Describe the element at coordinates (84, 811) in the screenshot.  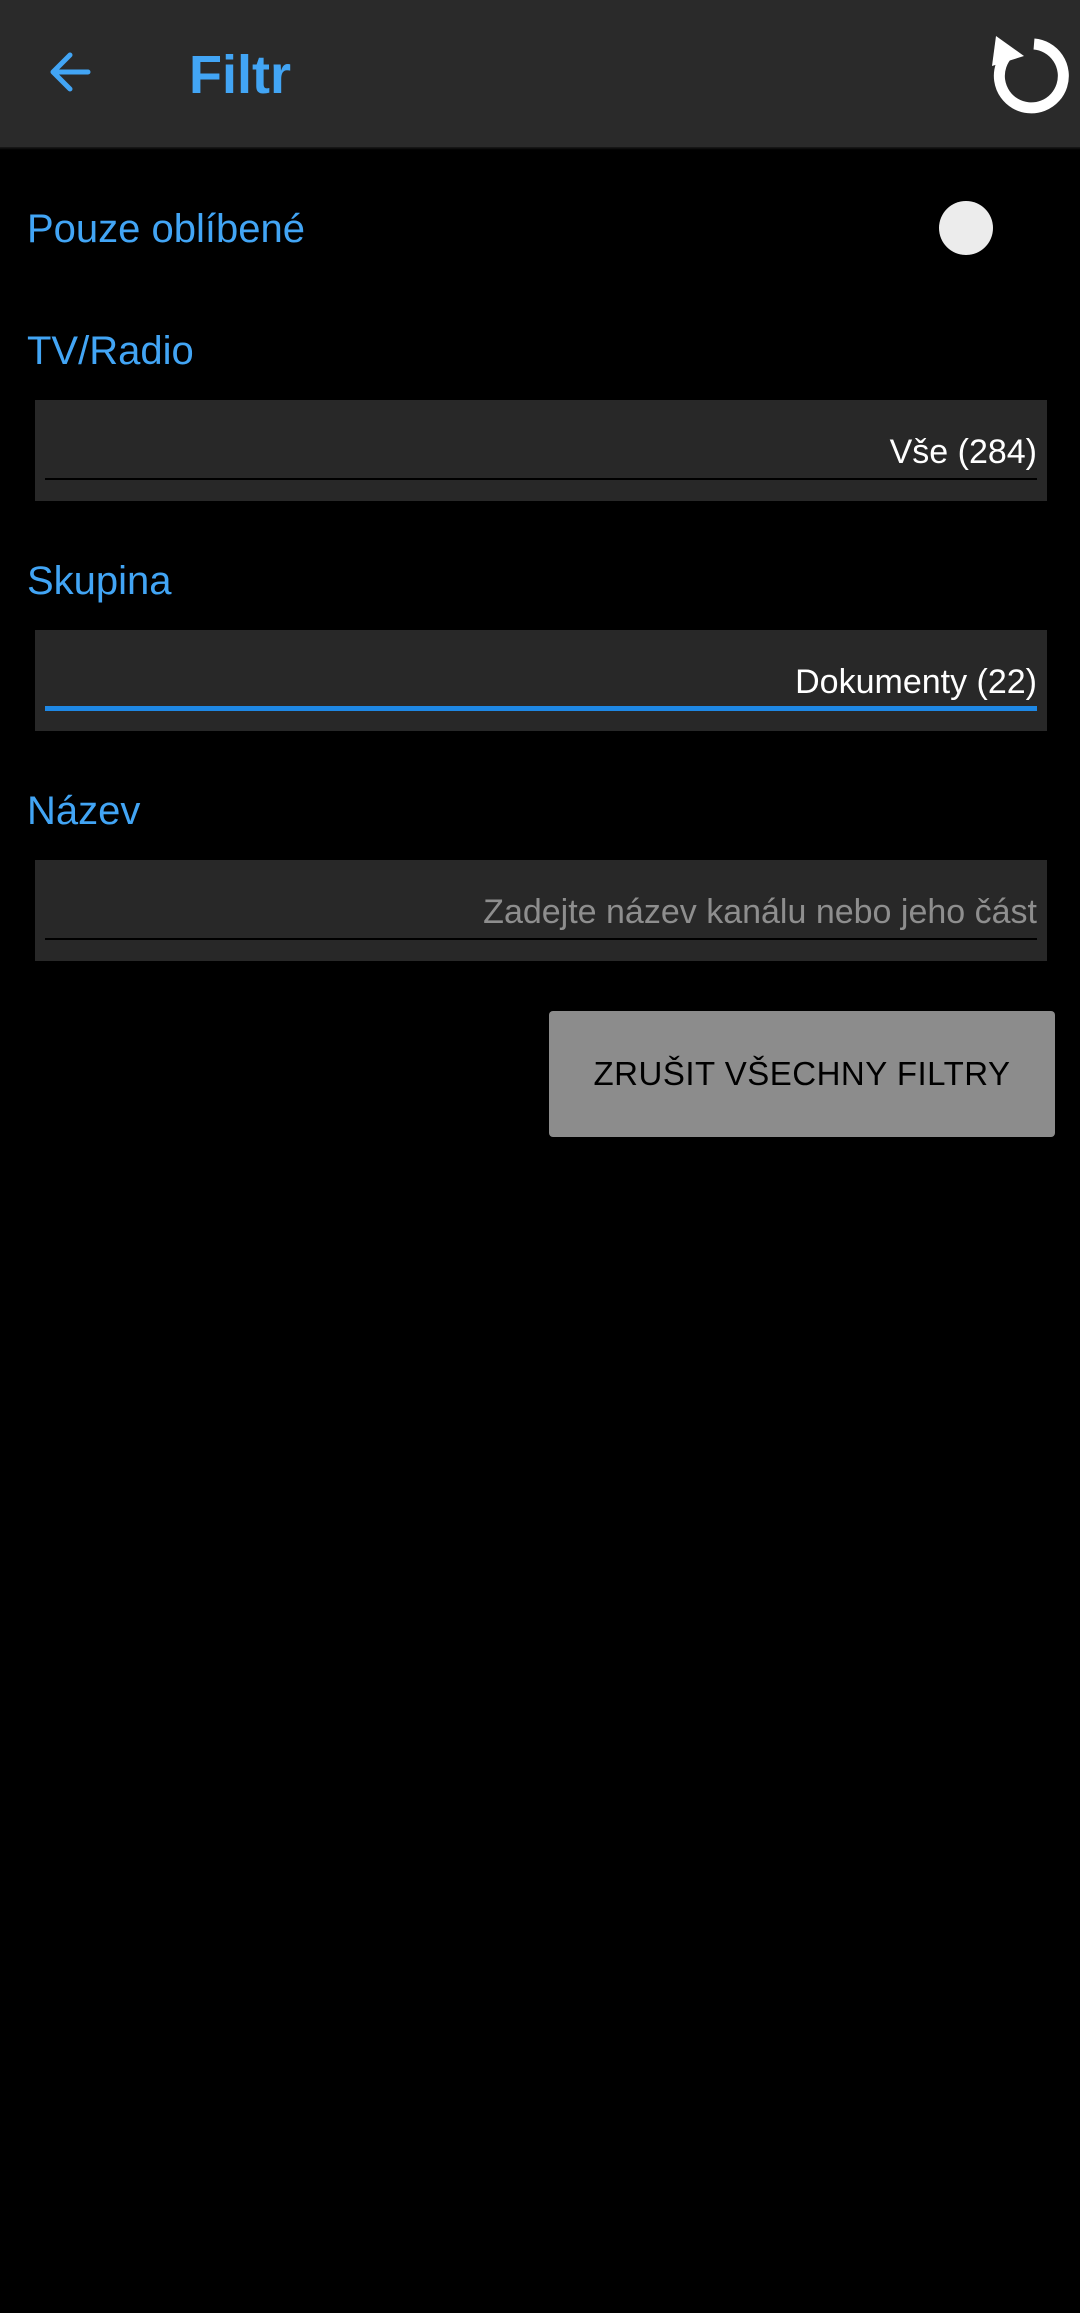
I see `name-label: Název` at that location.